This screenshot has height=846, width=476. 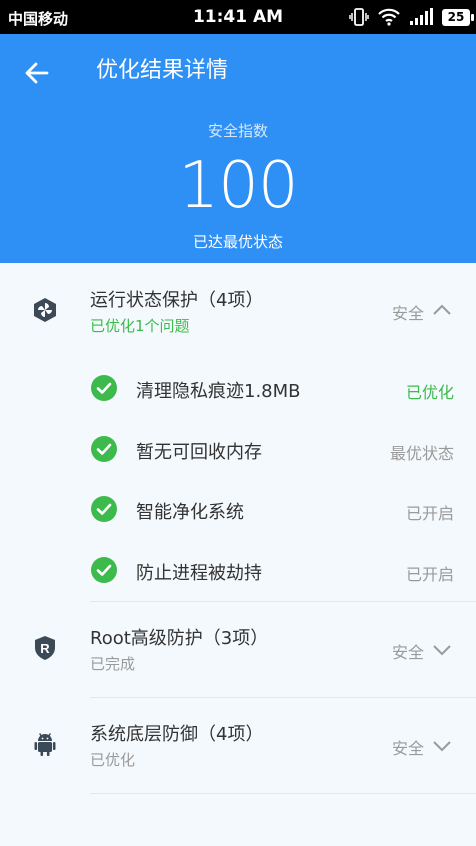 I want to click on section-subtitle: 已完成, so click(x=113, y=664).